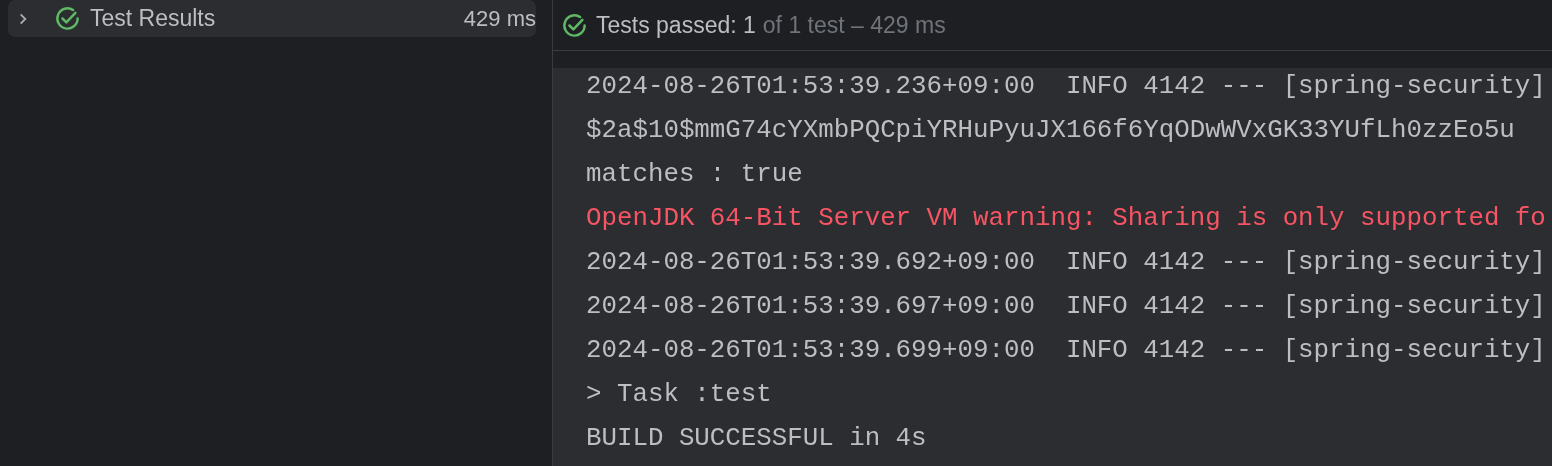  What do you see at coordinates (272, 18) in the screenshot?
I see `tree-row: Test Results 429 ms` at bounding box center [272, 18].